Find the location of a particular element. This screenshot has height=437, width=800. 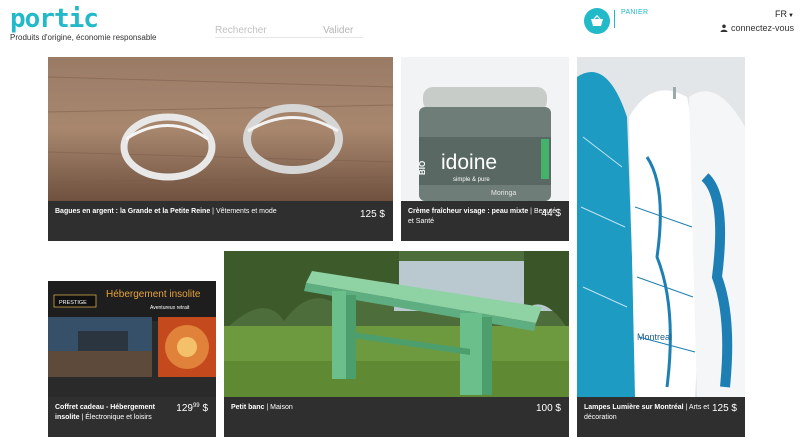

product-image-bench is located at coordinates (396, 324).